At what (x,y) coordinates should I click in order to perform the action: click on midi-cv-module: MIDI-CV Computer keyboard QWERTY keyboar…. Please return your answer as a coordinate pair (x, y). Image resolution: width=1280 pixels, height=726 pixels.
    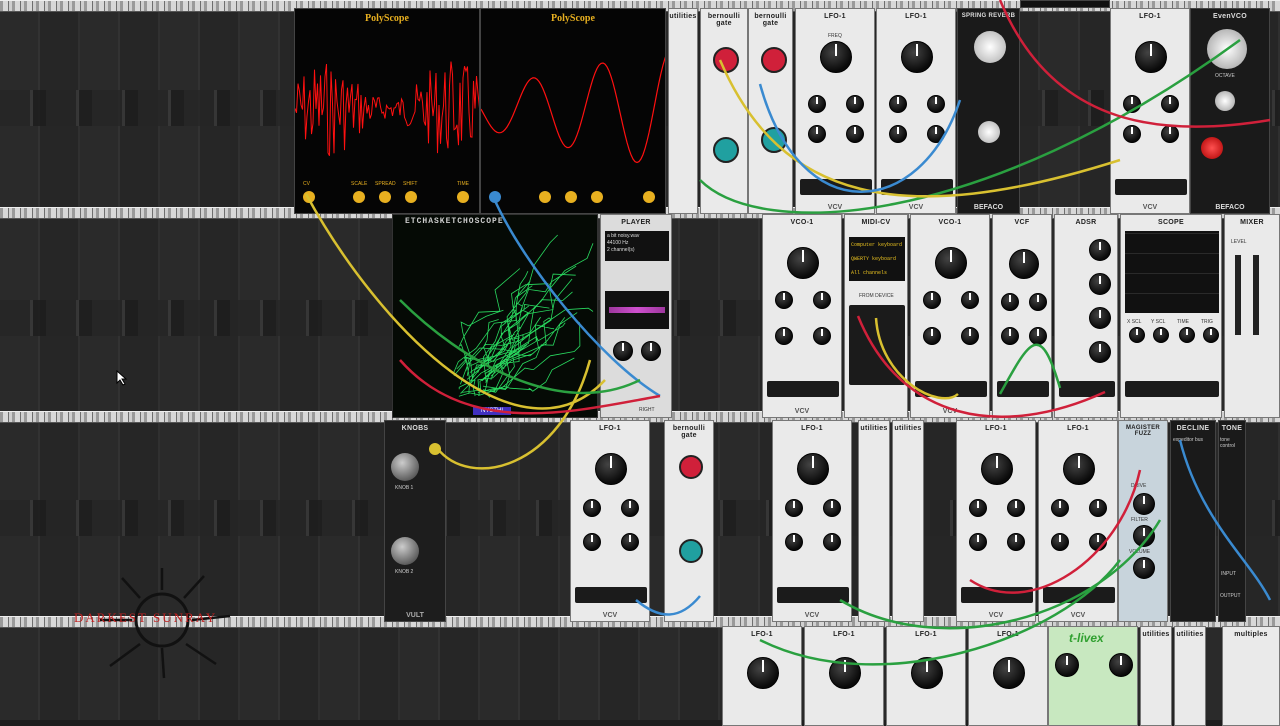
    Looking at the image, I should click on (876, 316).